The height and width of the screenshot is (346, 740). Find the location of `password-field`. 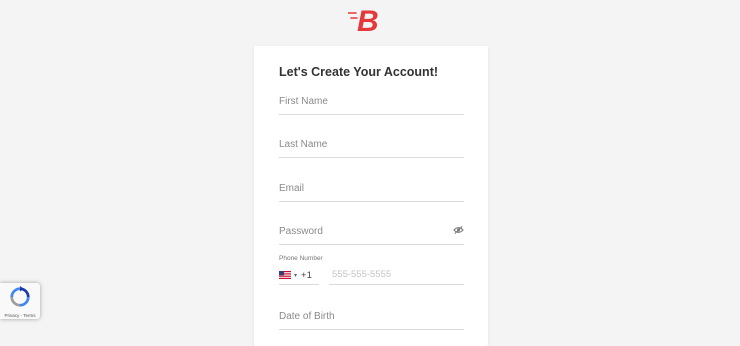

password-field is located at coordinates (371, 233).